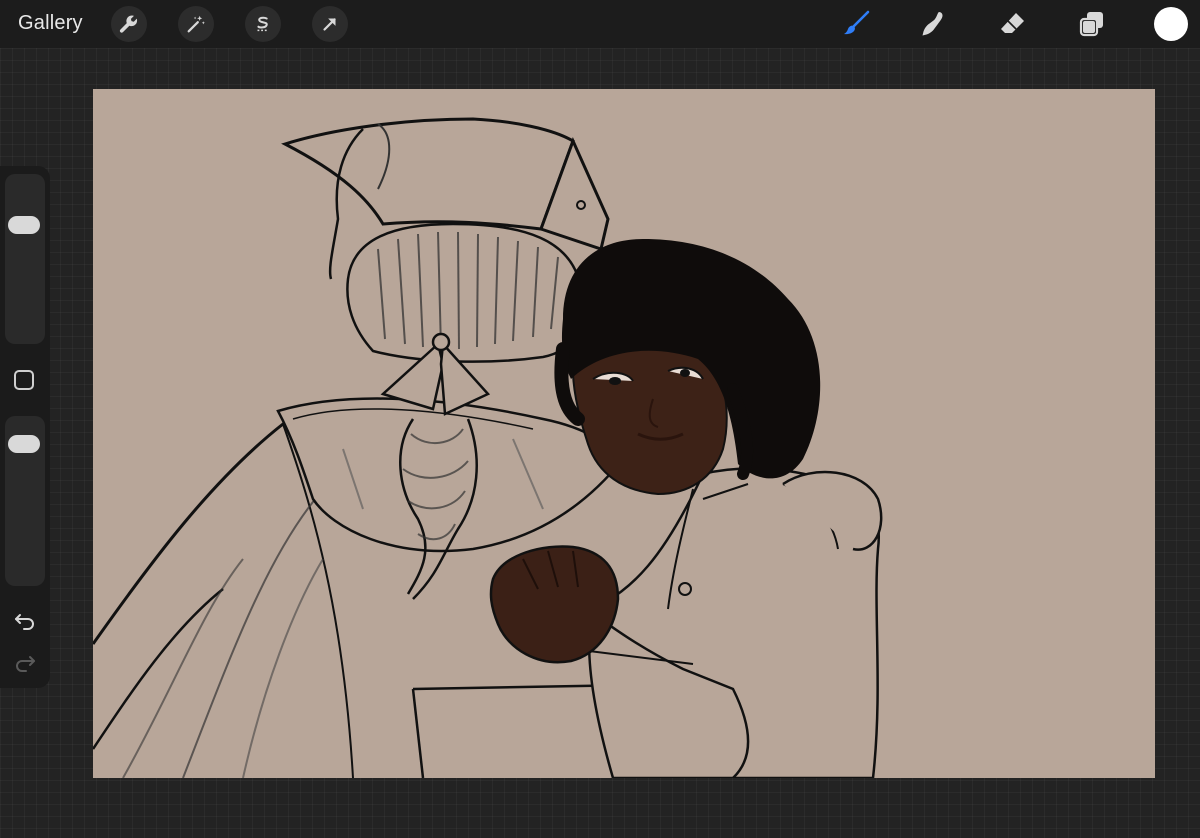 This screenshot has height=838, width=1200. What do you see at coordinates (24, 380) in the screenshot?
I see `modify-button` at bounding box center [24, 380].